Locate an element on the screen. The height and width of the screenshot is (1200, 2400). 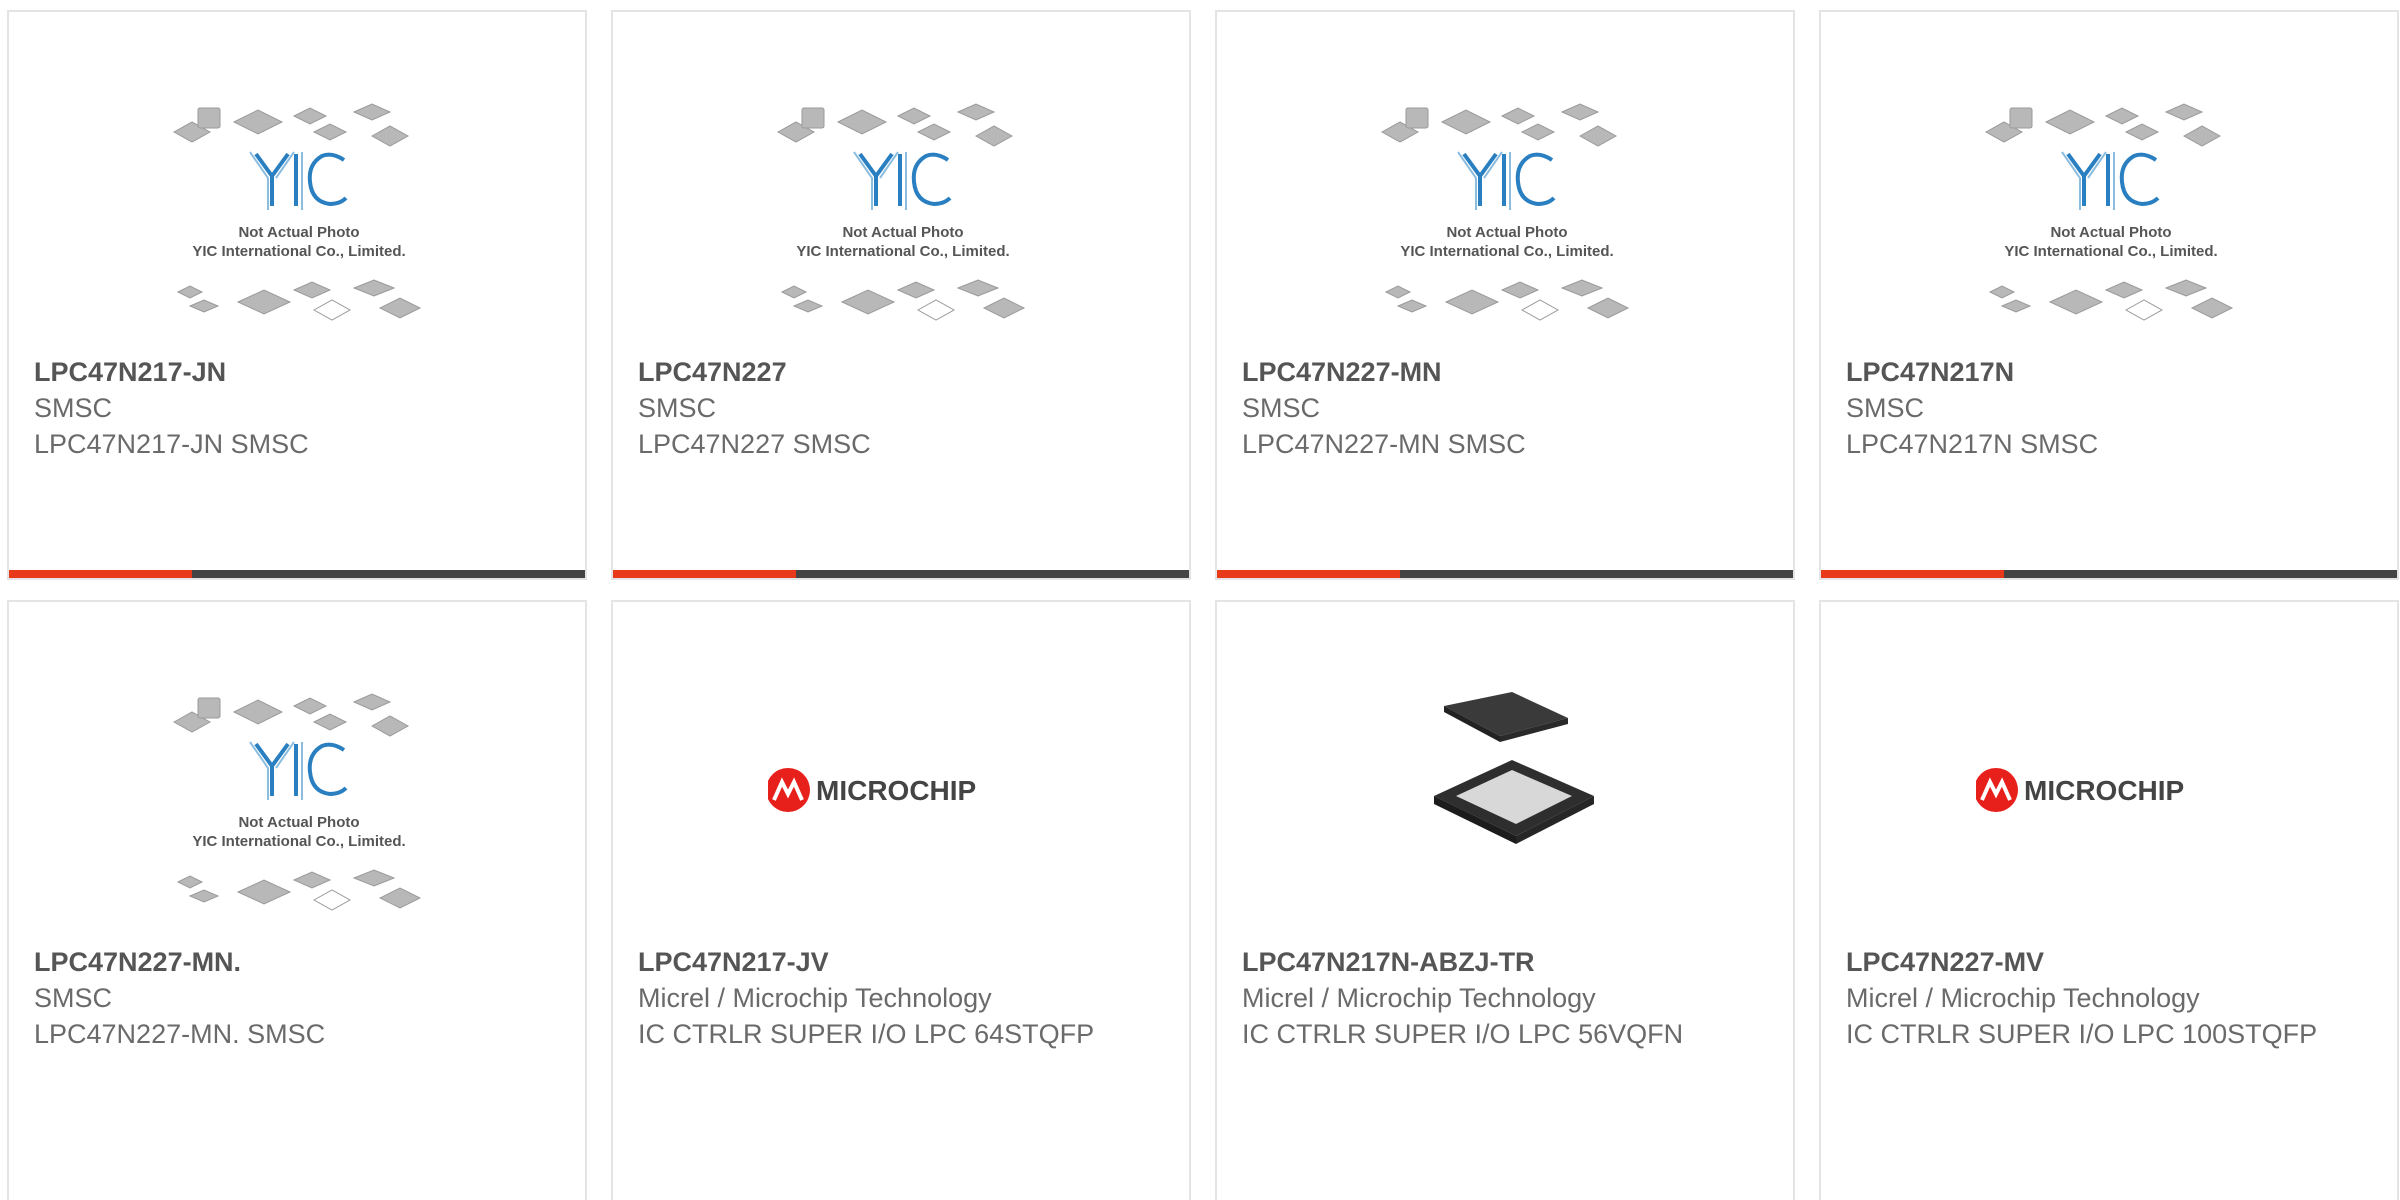
part-number: LPC47N217-JV is located at coordinates (903, 962).